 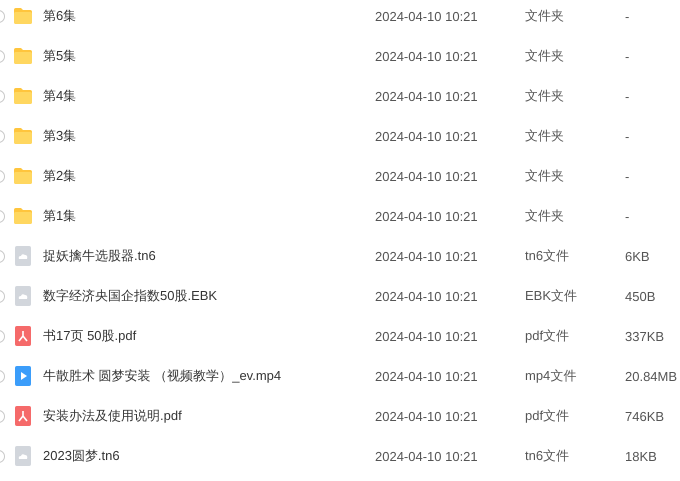 I want to click on file-name: 牛散胜术 圆梦安装 （视频教学）_ev.mp4, so click(x=209, y=376).